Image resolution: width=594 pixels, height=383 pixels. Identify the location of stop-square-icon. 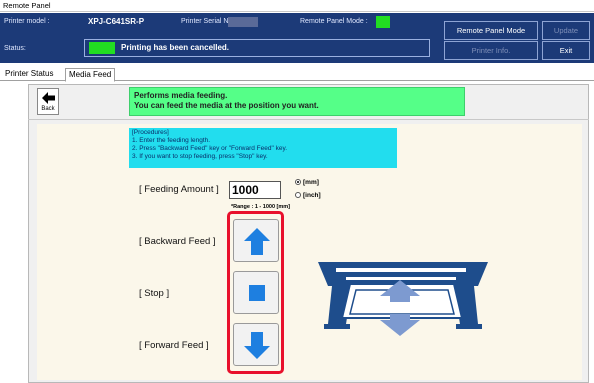
(257, 293).